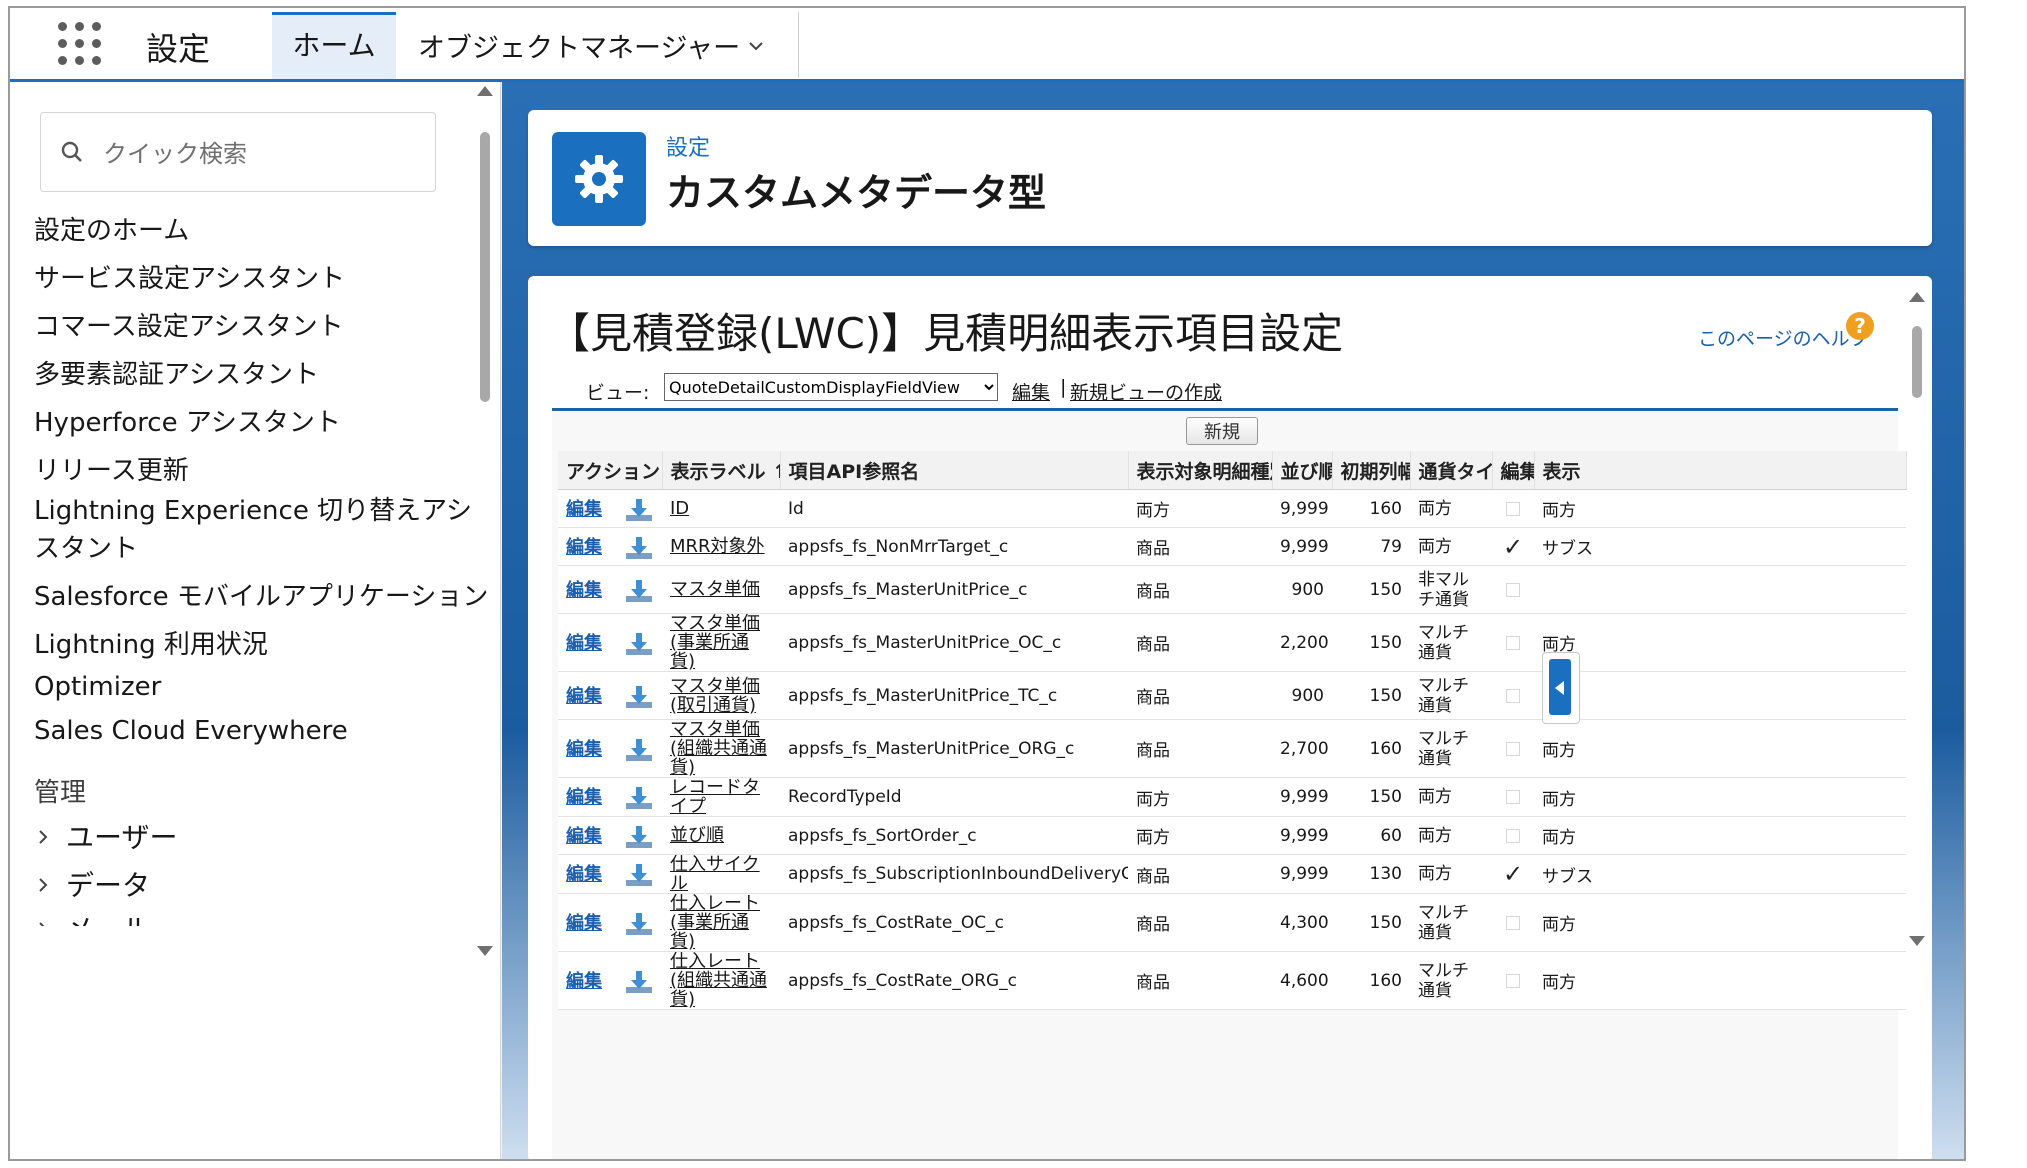 The image size is (2027, 1168). Describe the element at coordinates (111, 228) in the screenshot. I see `sidebar-item-setup-home: 設定のホーム` at that location.